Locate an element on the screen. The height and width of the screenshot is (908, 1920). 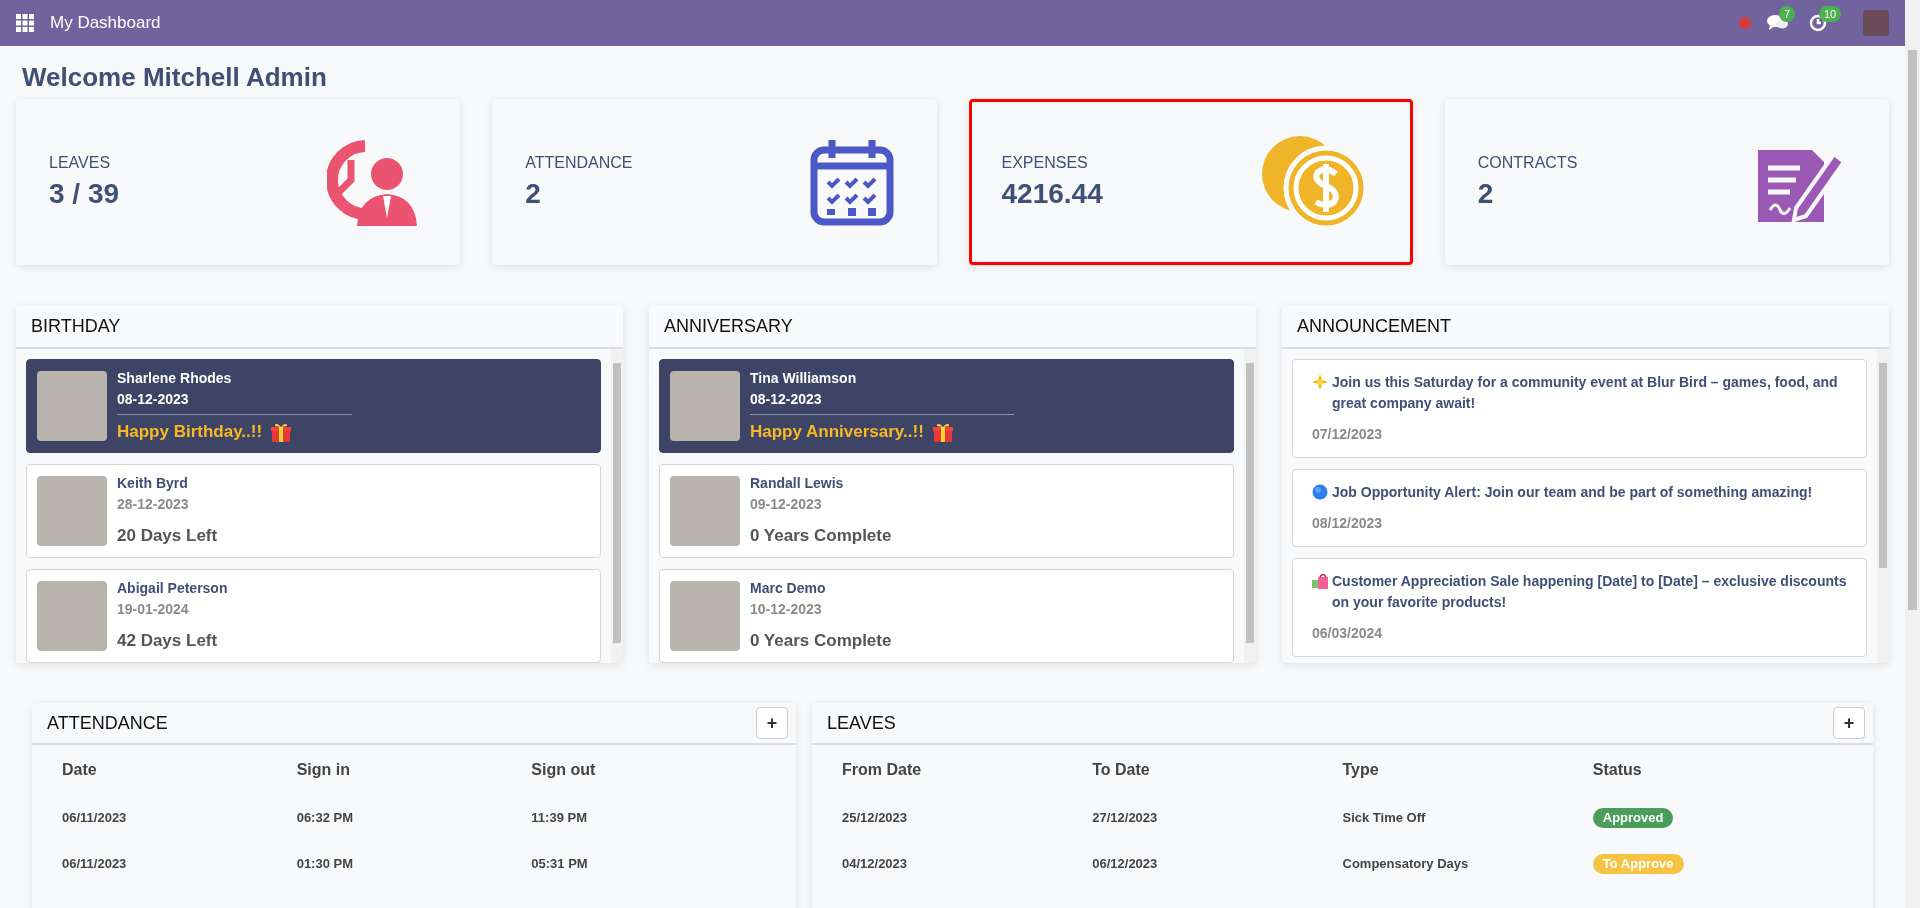
person-date: 28-12-2023 is located at coordinates (153, 505).